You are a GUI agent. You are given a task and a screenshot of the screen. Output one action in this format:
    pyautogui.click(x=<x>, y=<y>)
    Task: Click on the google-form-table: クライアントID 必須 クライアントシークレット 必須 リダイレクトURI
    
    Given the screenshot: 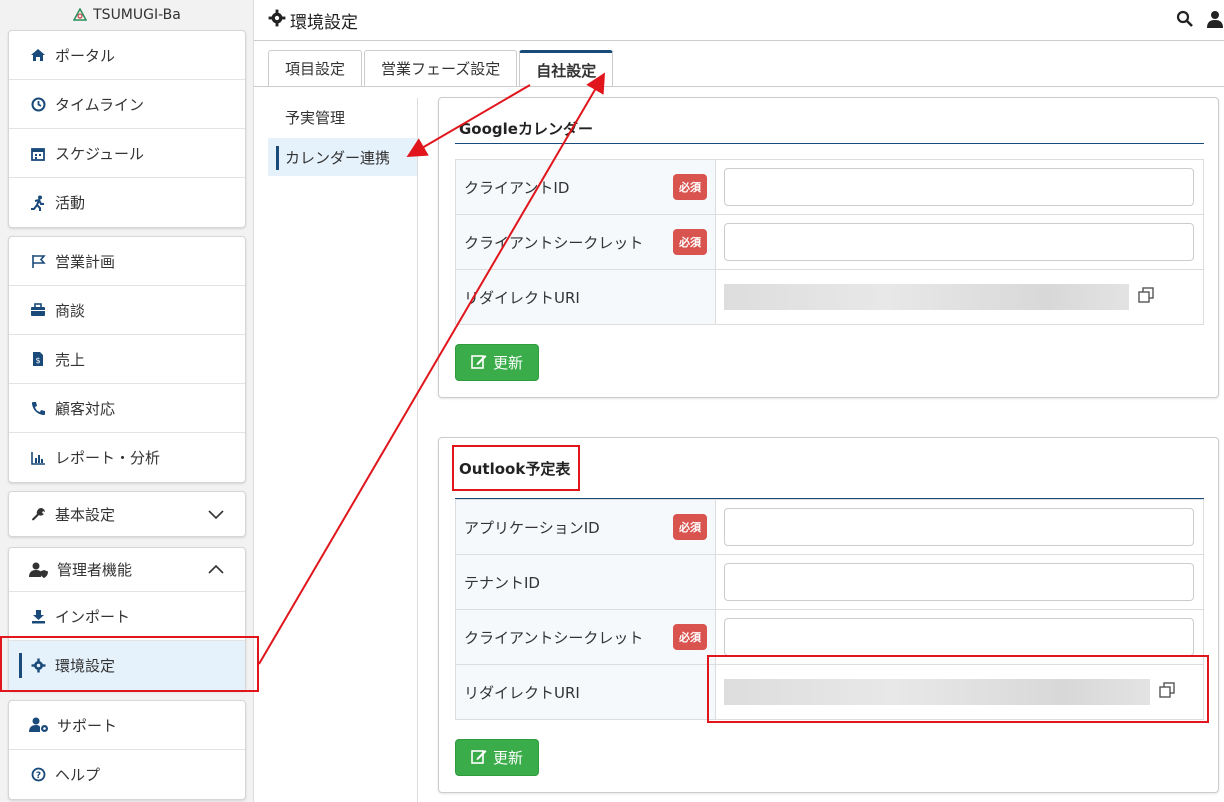 What is the action you would take?
    pyautogui.click(x=829, y=242)
    